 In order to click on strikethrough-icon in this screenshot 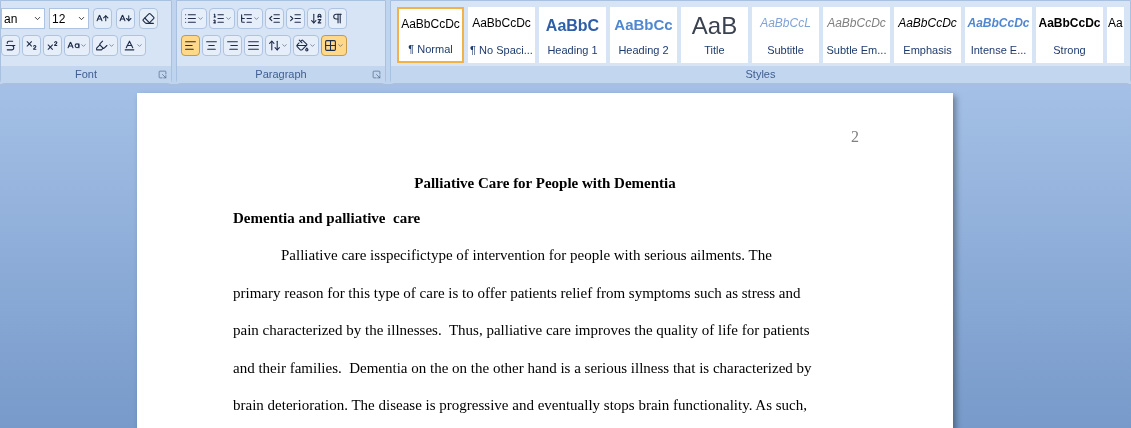, I will do `click(10, 45)`.